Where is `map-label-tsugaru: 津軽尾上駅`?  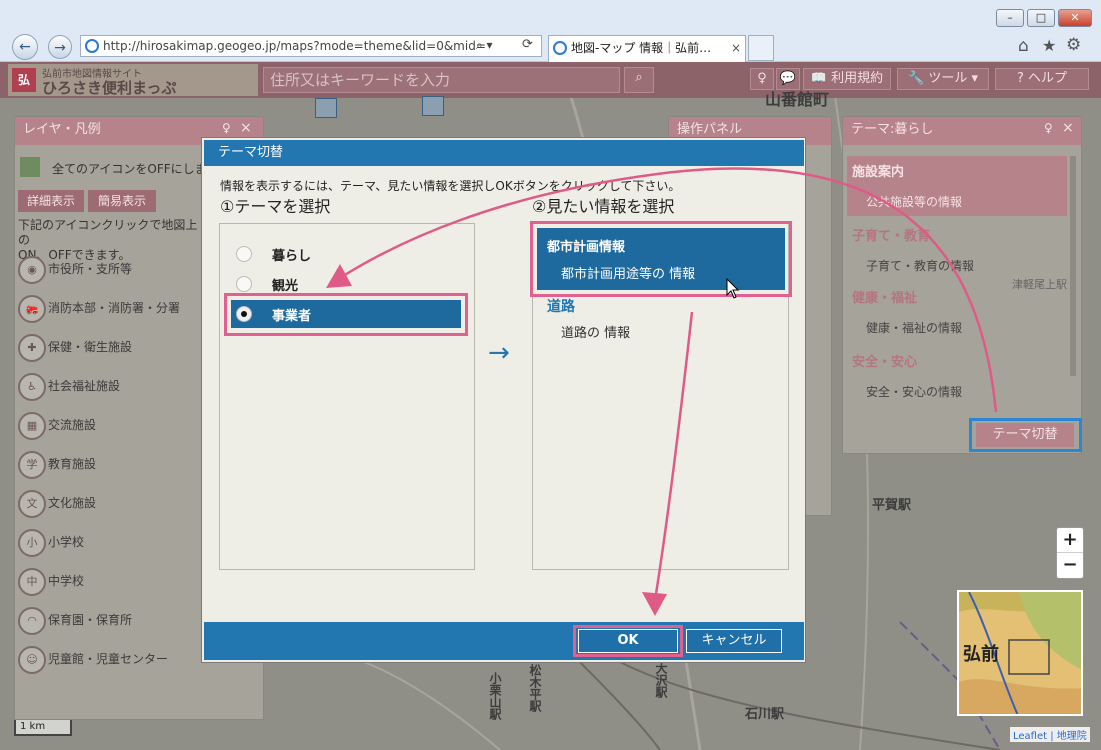
map-label-tsugaru: 津軽尾上駅 is located at coordinates (1039, 284).